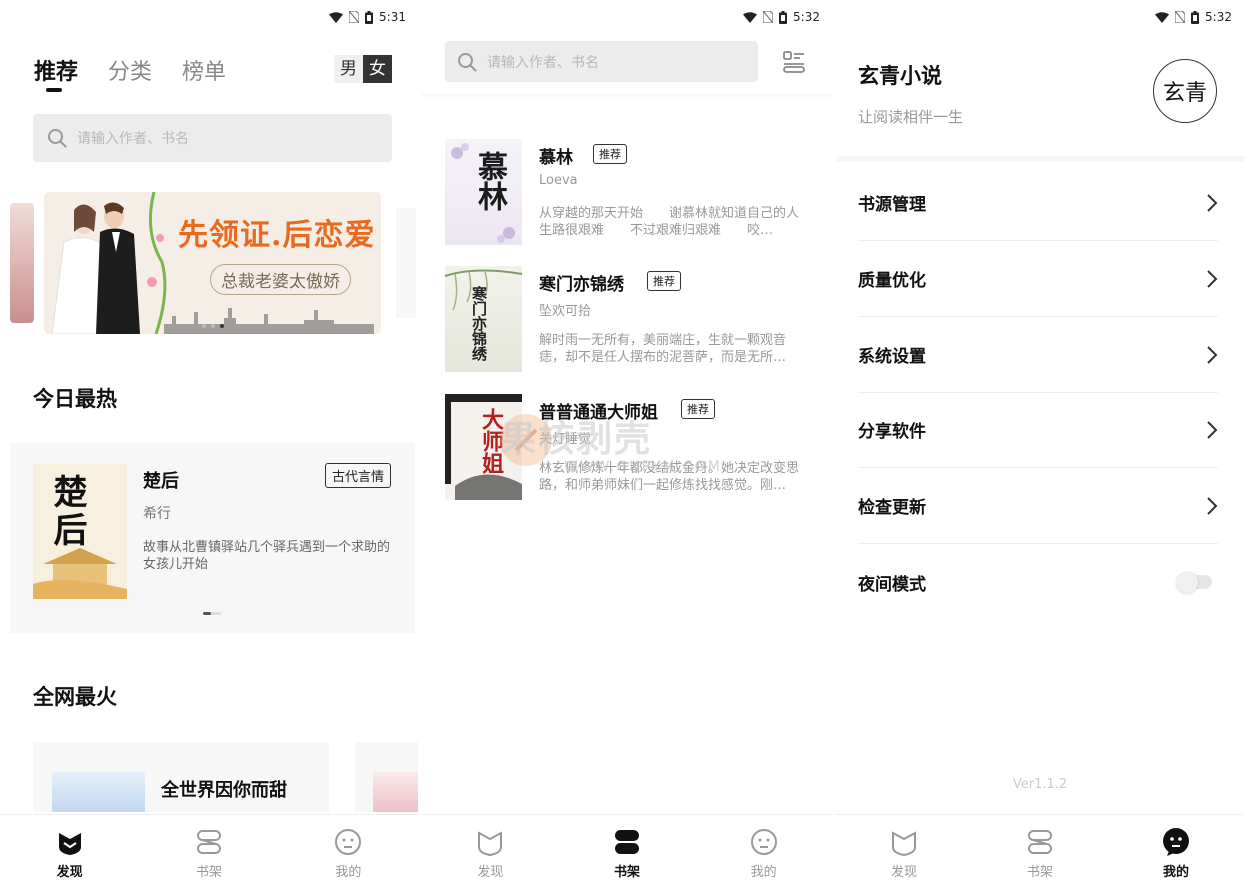 The height and width of the screenshot is (892, 1244). I want to click on banner-dot-active, so click(222, 326).